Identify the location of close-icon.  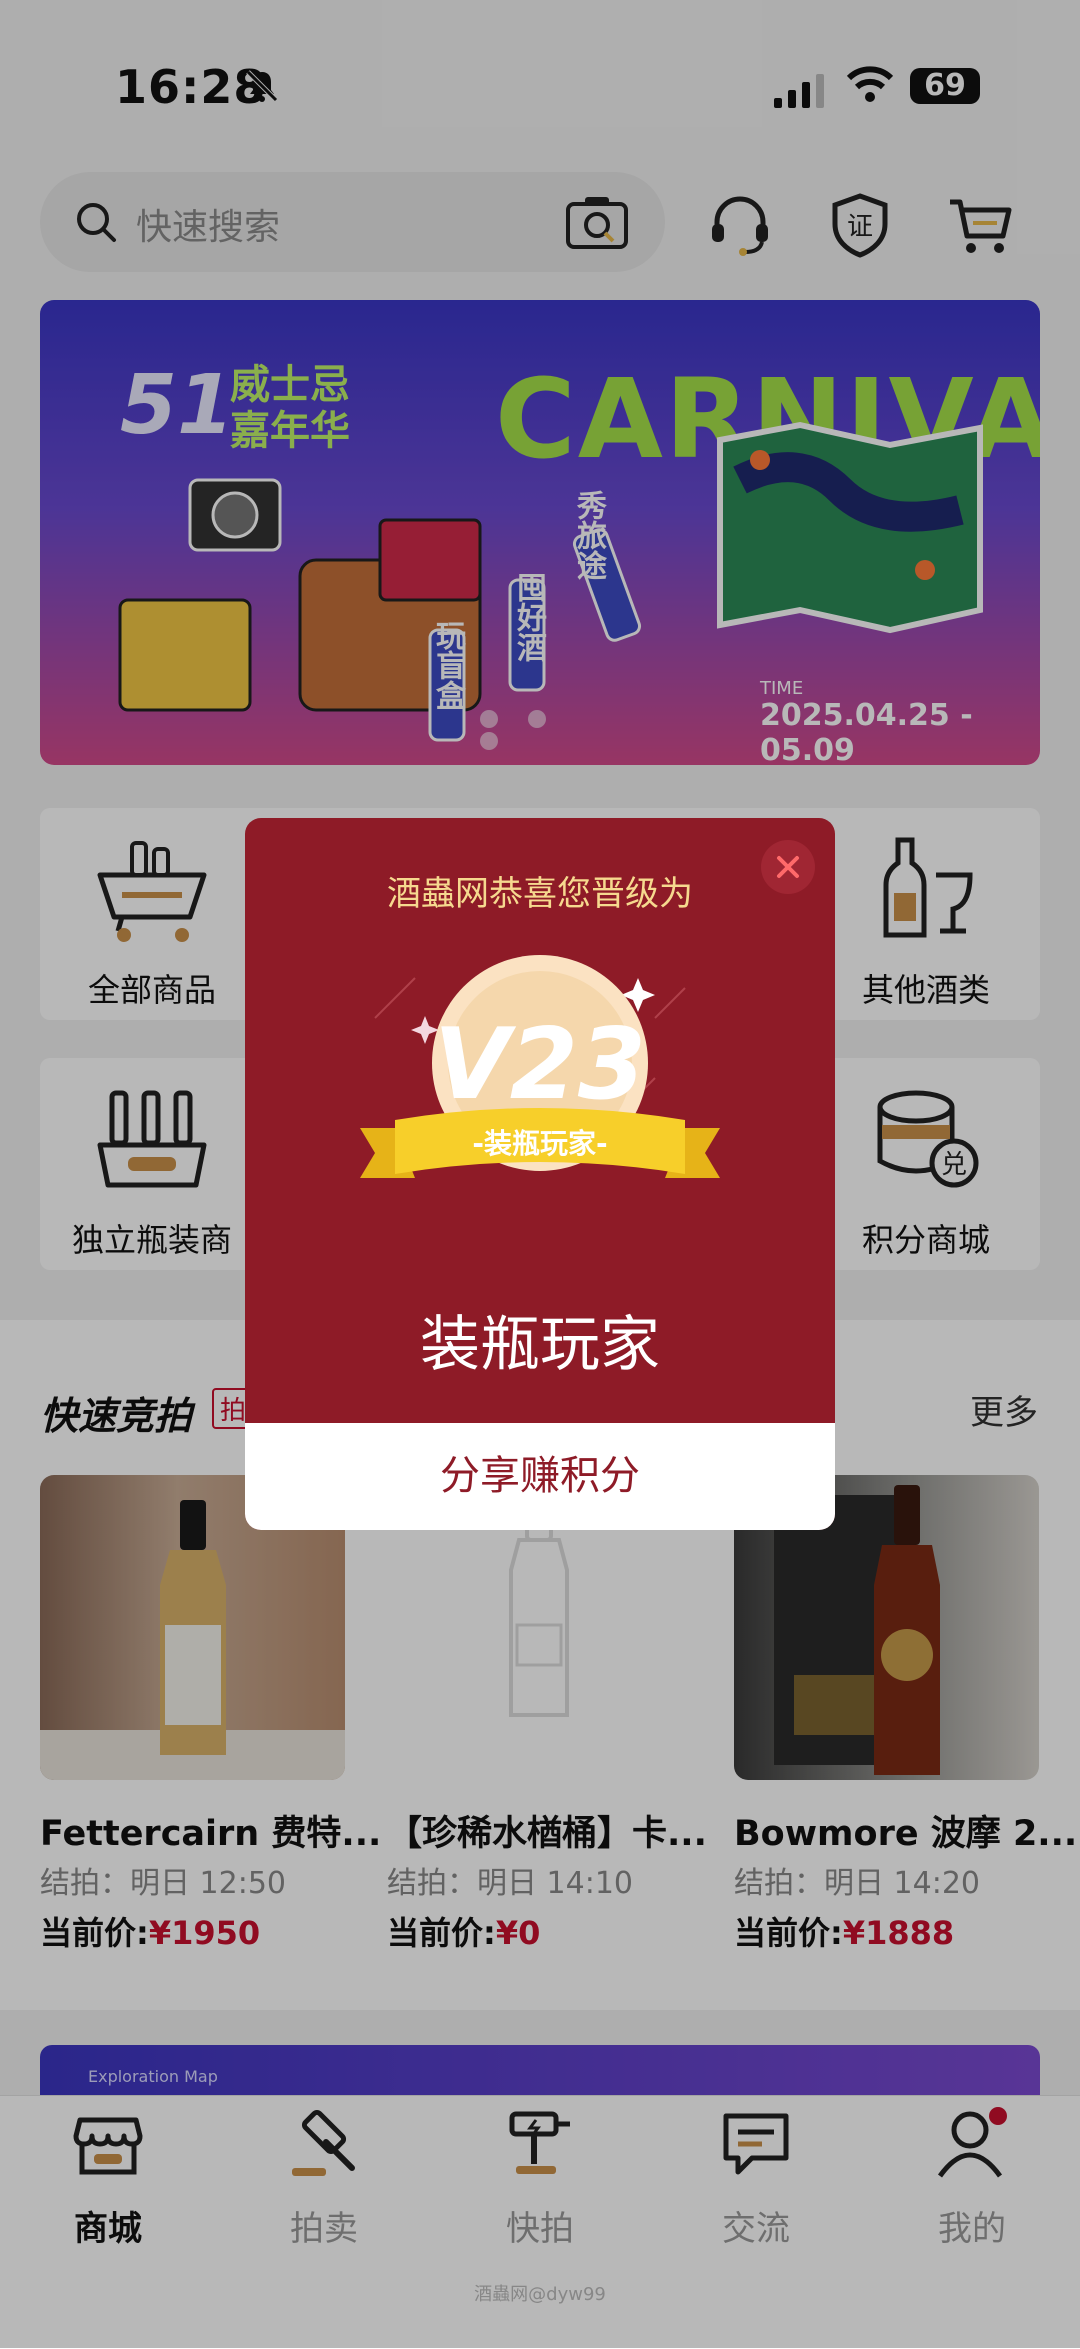
(788, 867).